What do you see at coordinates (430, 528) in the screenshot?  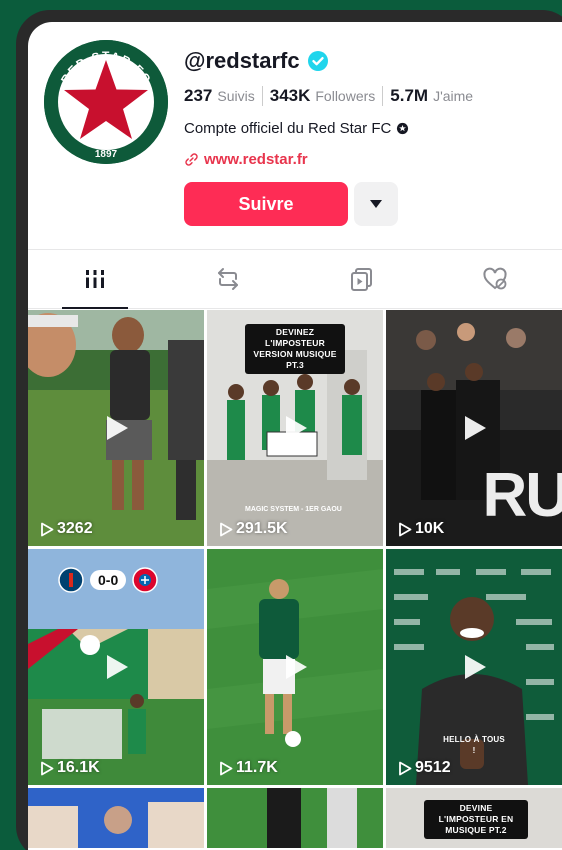 I see `view-count-value: 10K` at bounding box center [430, 528].